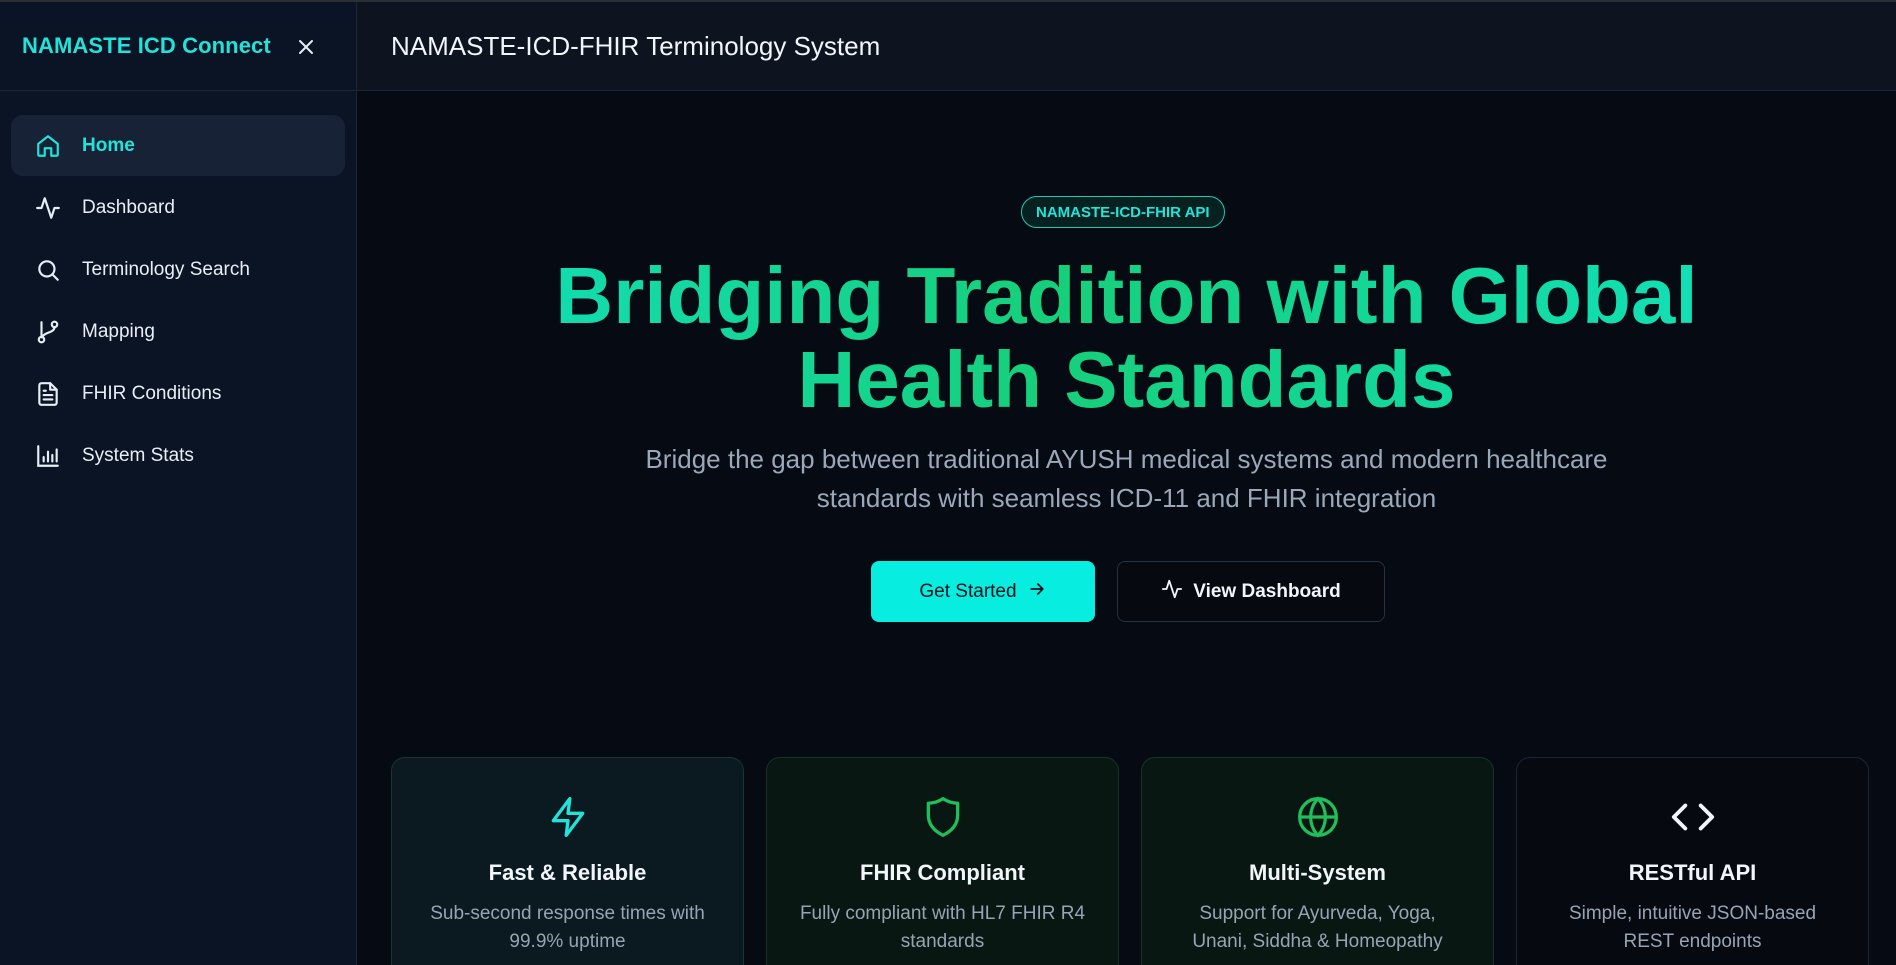  What do you see at coordinates (1692, 872) in the screenshot?
I see `feature-title: RESTful API` at bounding box center [1692, 872].